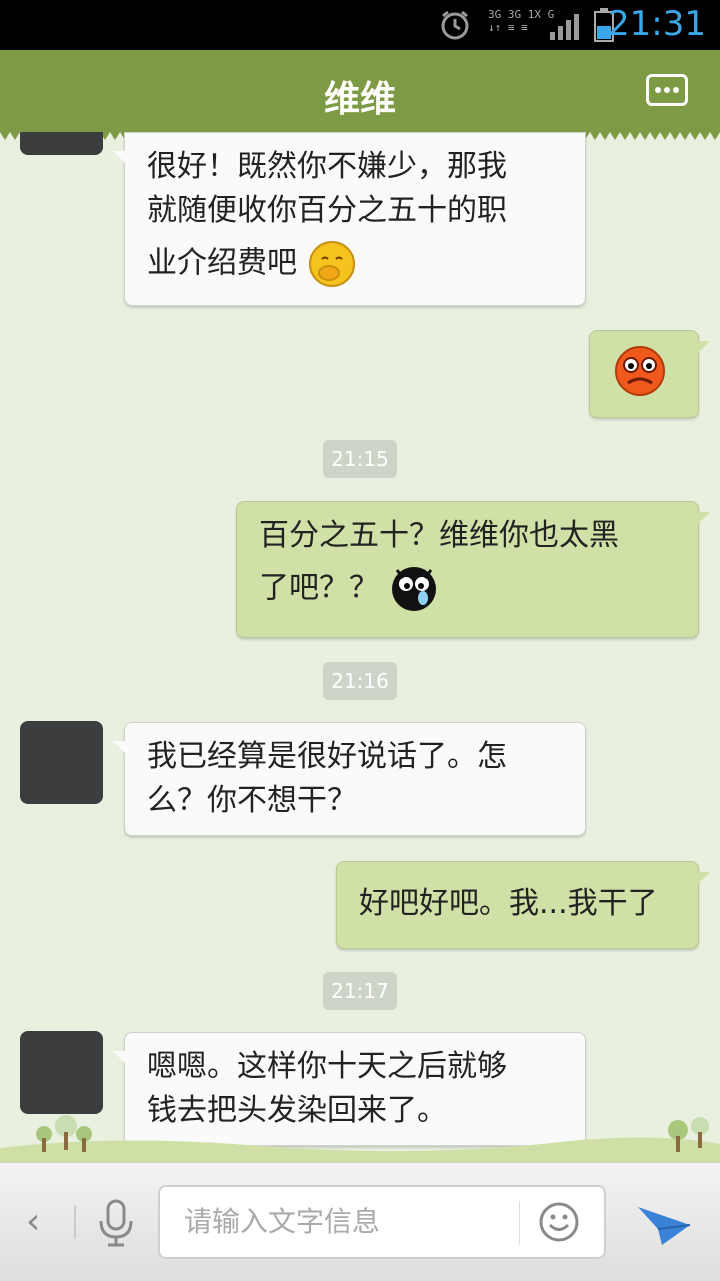 Image resolution: width=720 pixels, height=1281 pixels. What do you see at coordinates (413, 589) in the screenshot?
I see `crying-emoji-icon` at bounding box center [413, 589].